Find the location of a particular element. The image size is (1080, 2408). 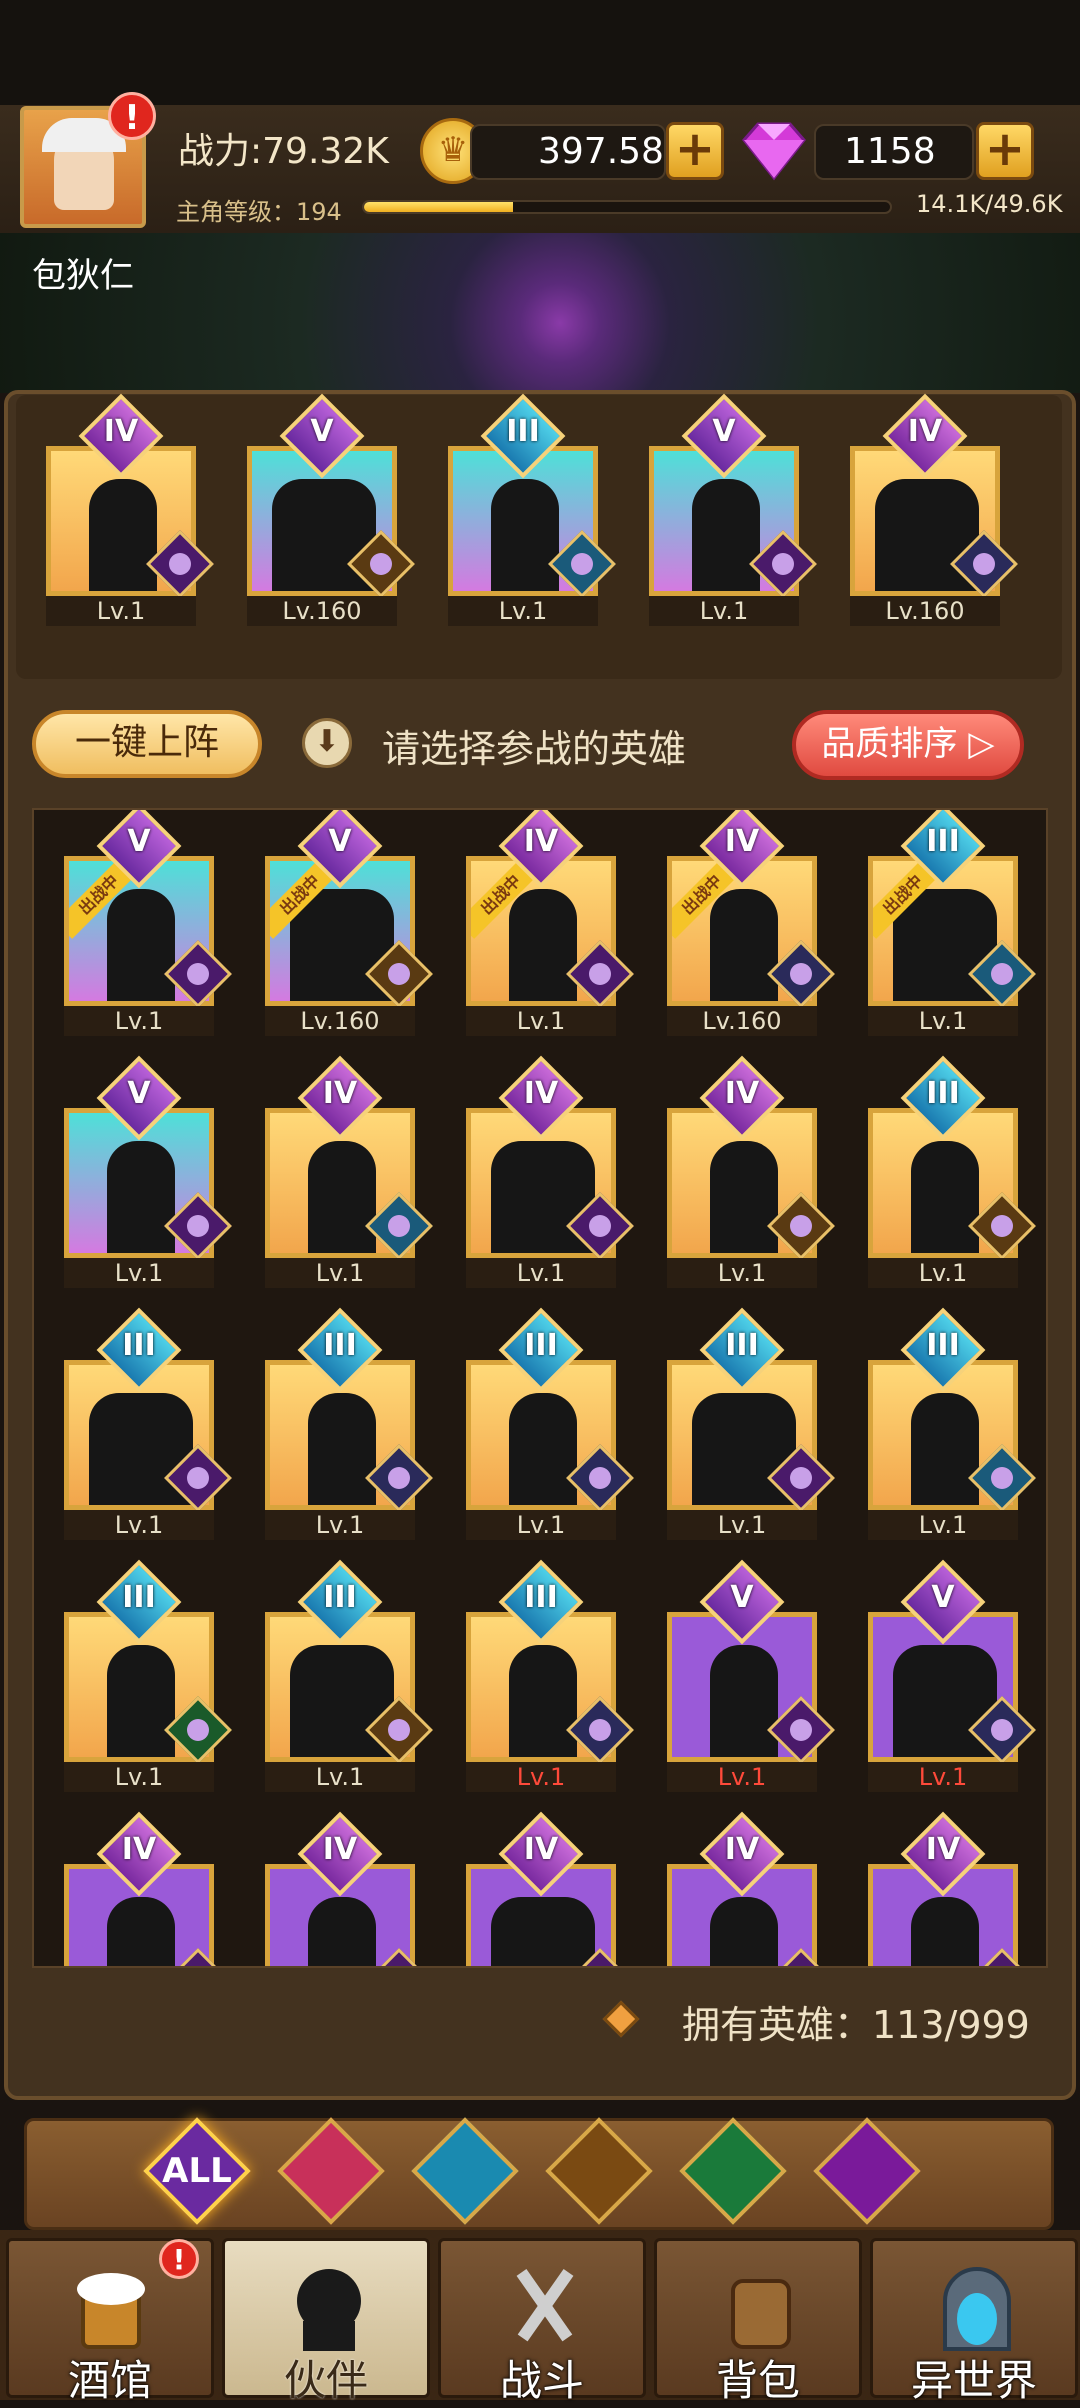

roster-hero-card: 出战中 V Lv.1 is located at coordinates (144, 923).